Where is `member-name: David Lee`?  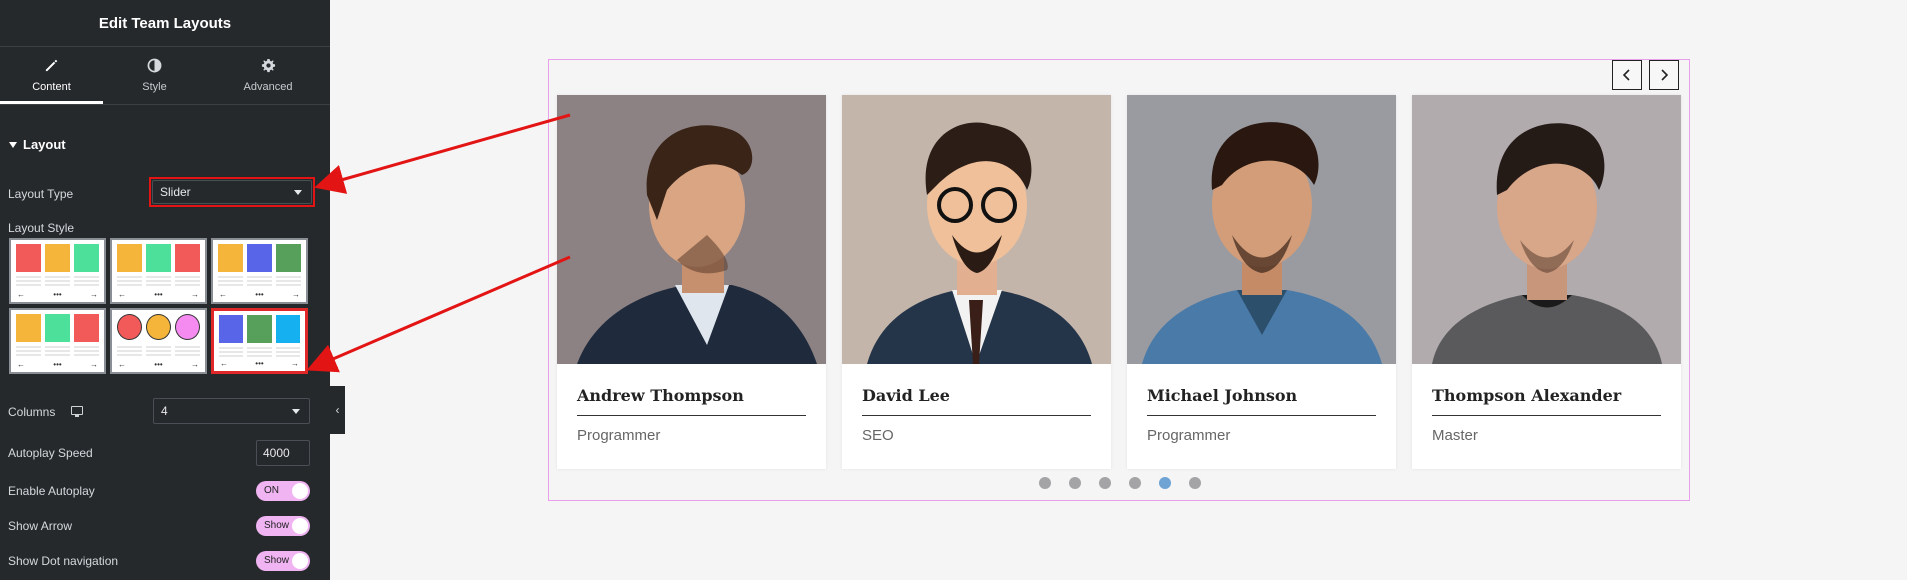
member-name: David Lee is located at coordinates (976, 401).